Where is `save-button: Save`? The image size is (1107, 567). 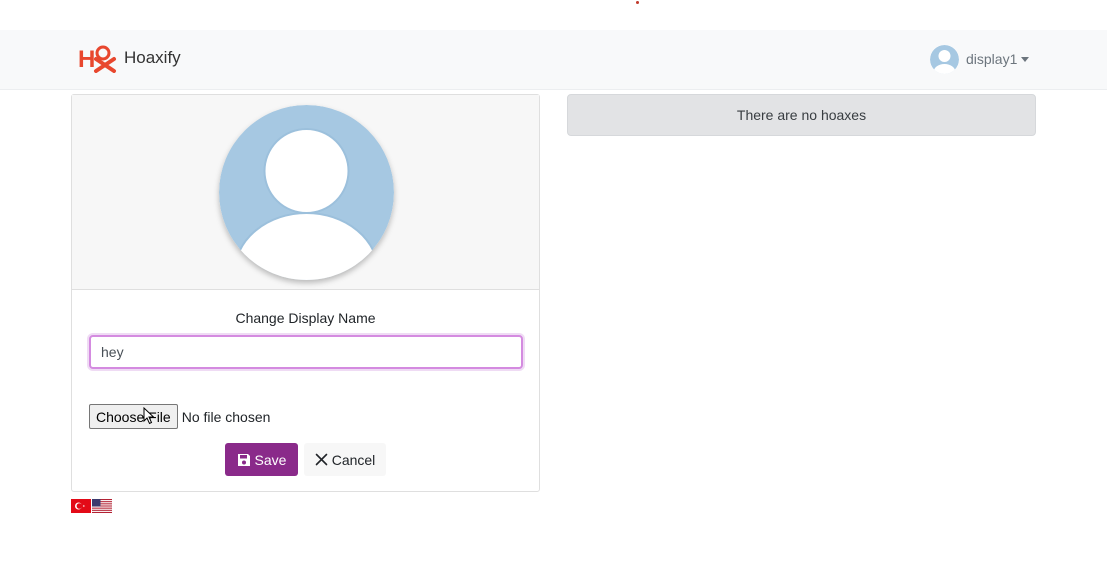
save-button: Save is located at coordinates (261, 459).